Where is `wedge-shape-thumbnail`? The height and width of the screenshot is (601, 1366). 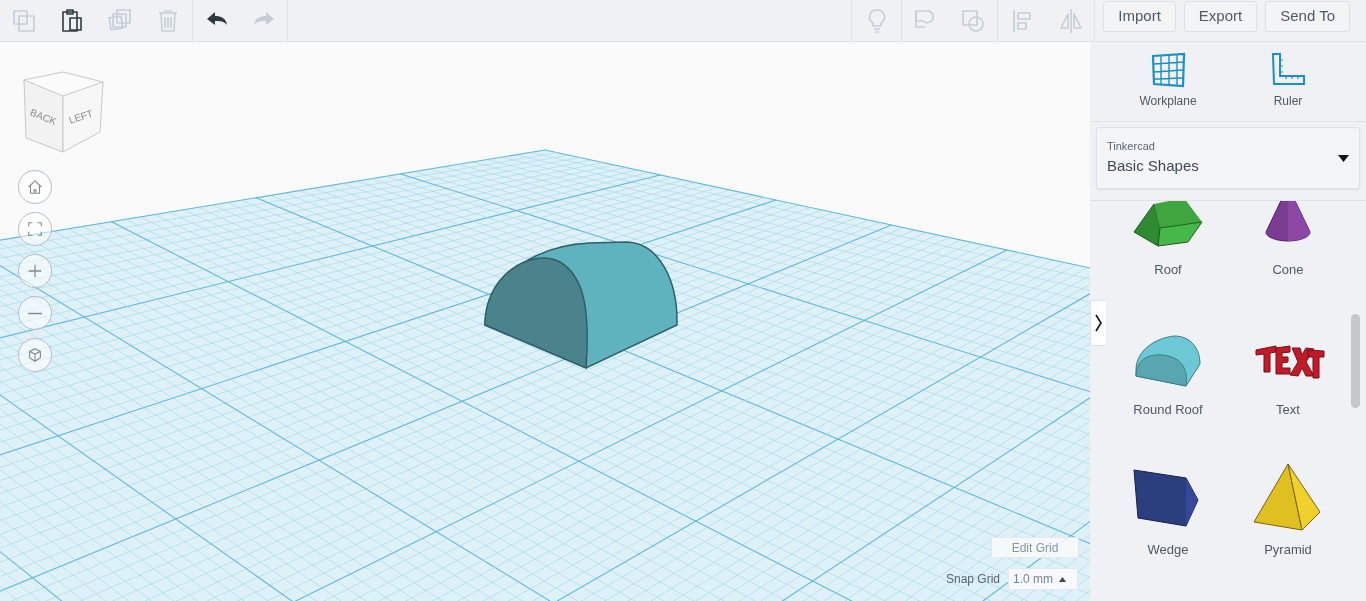 wedge-shape-thumbnail is located at coordinates (1166, 498).